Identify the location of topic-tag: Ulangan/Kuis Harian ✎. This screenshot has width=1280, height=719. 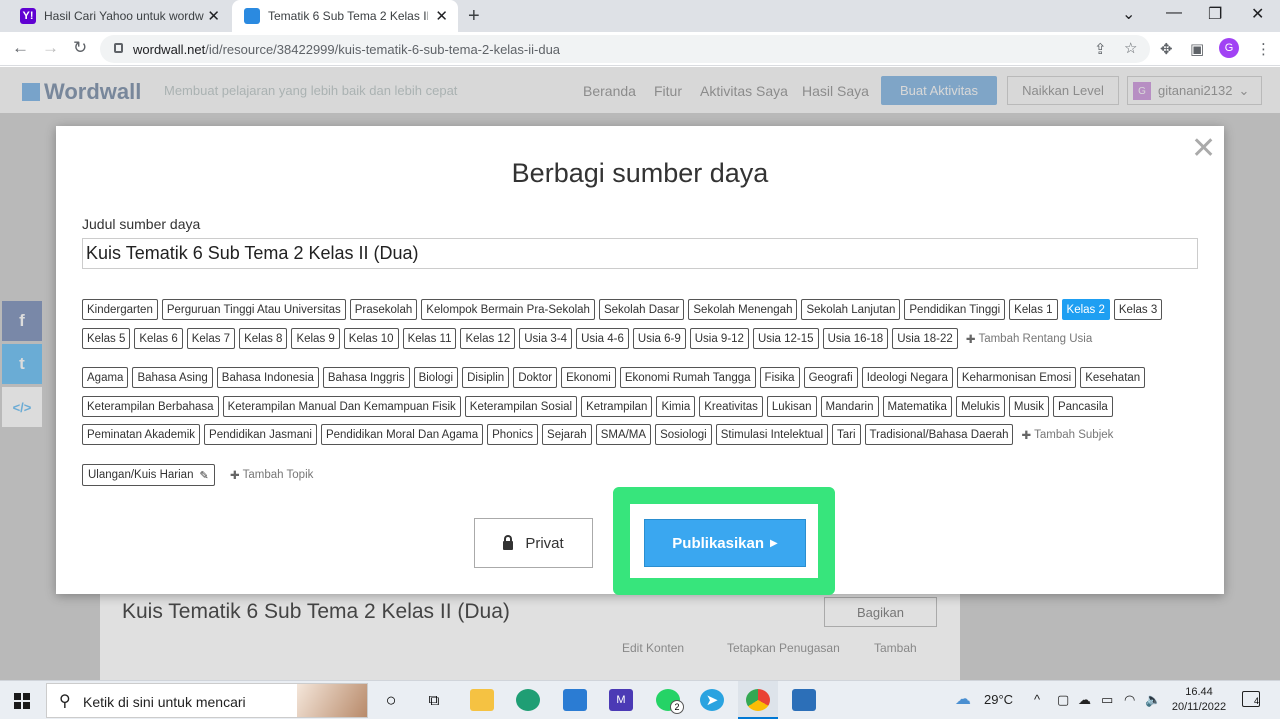
(148, 475).